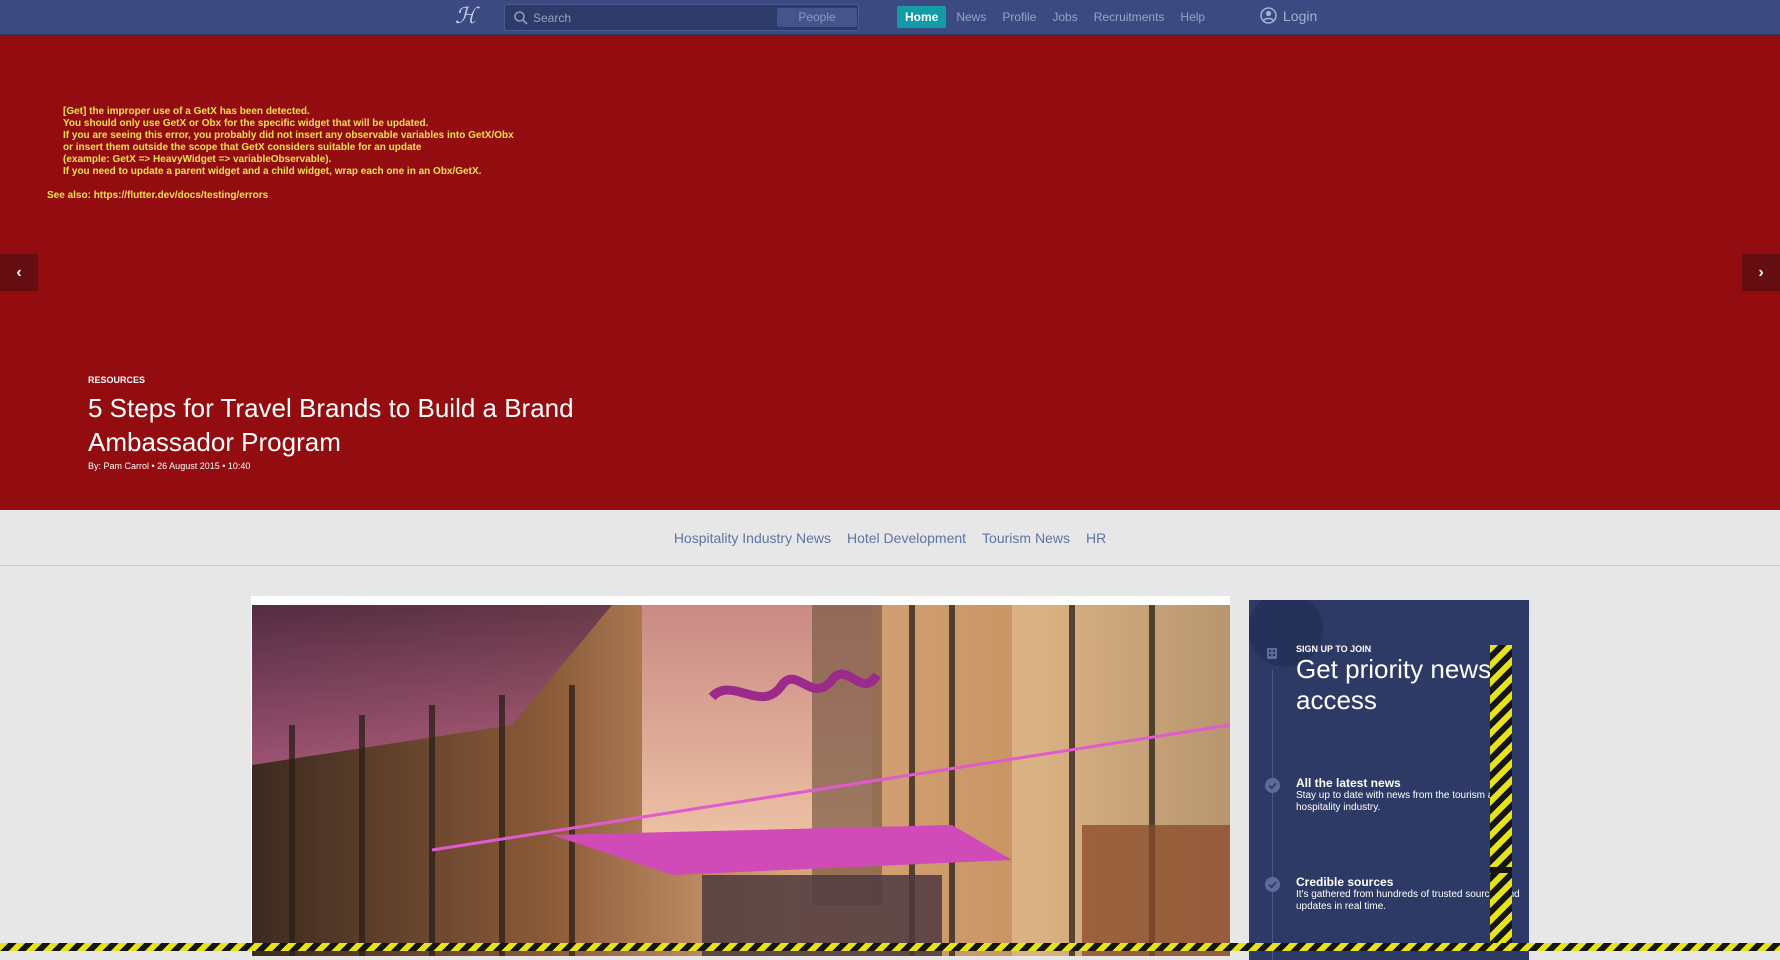  Describe the element at coordinates (1501, 798) in the screenshot. I see `overflow-warning-stripe-vertical` at that location.